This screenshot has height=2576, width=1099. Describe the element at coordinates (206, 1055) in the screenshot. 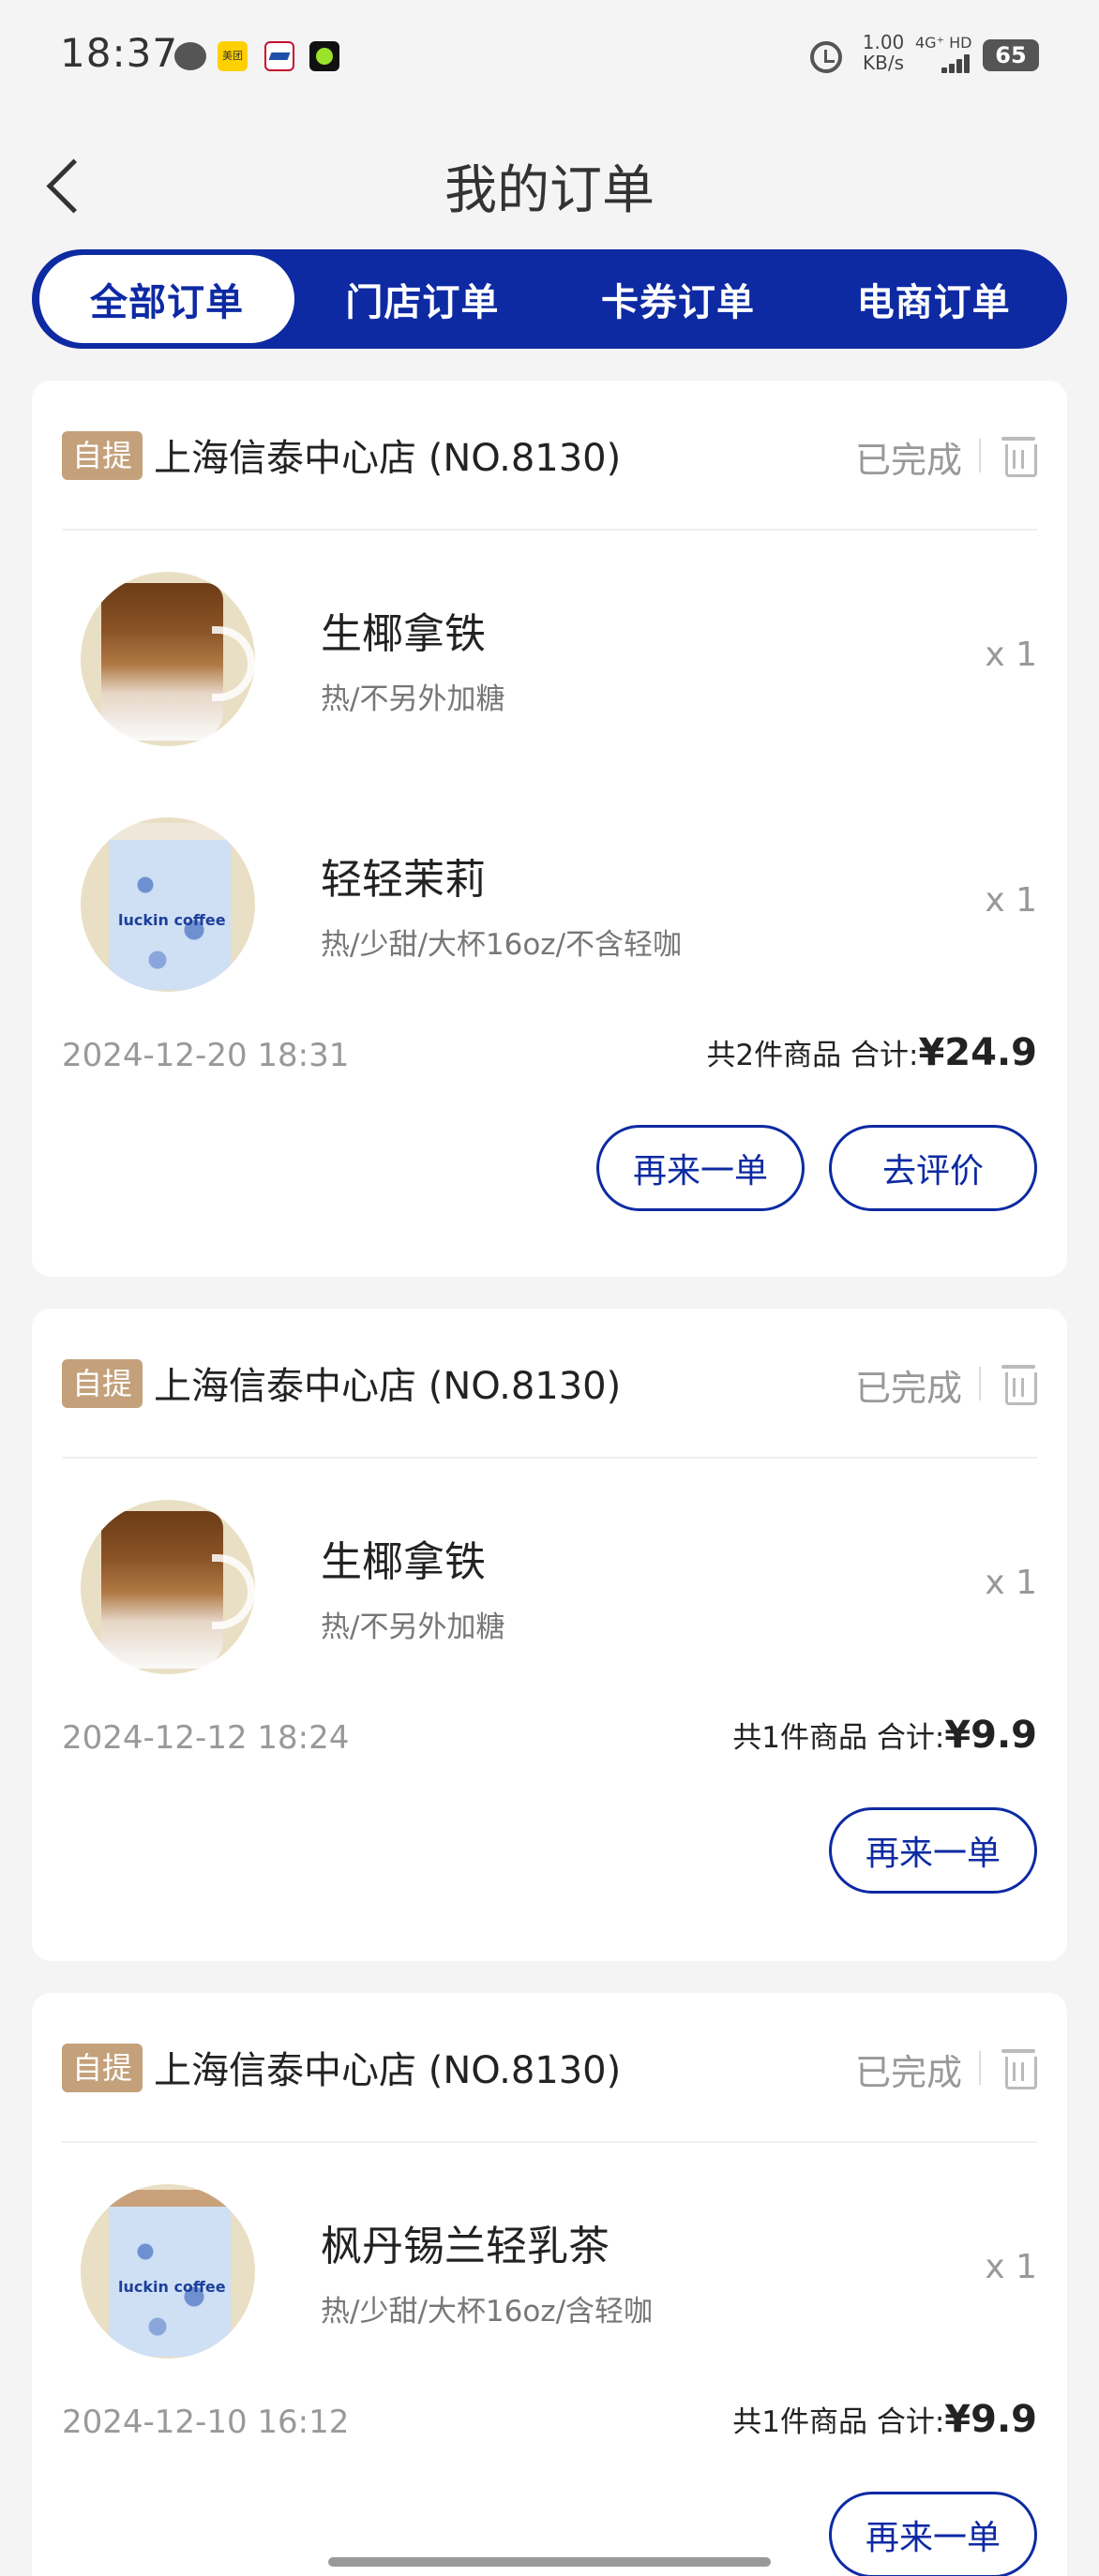

I see `order-time: 2024-12-20 18:31` at that location.